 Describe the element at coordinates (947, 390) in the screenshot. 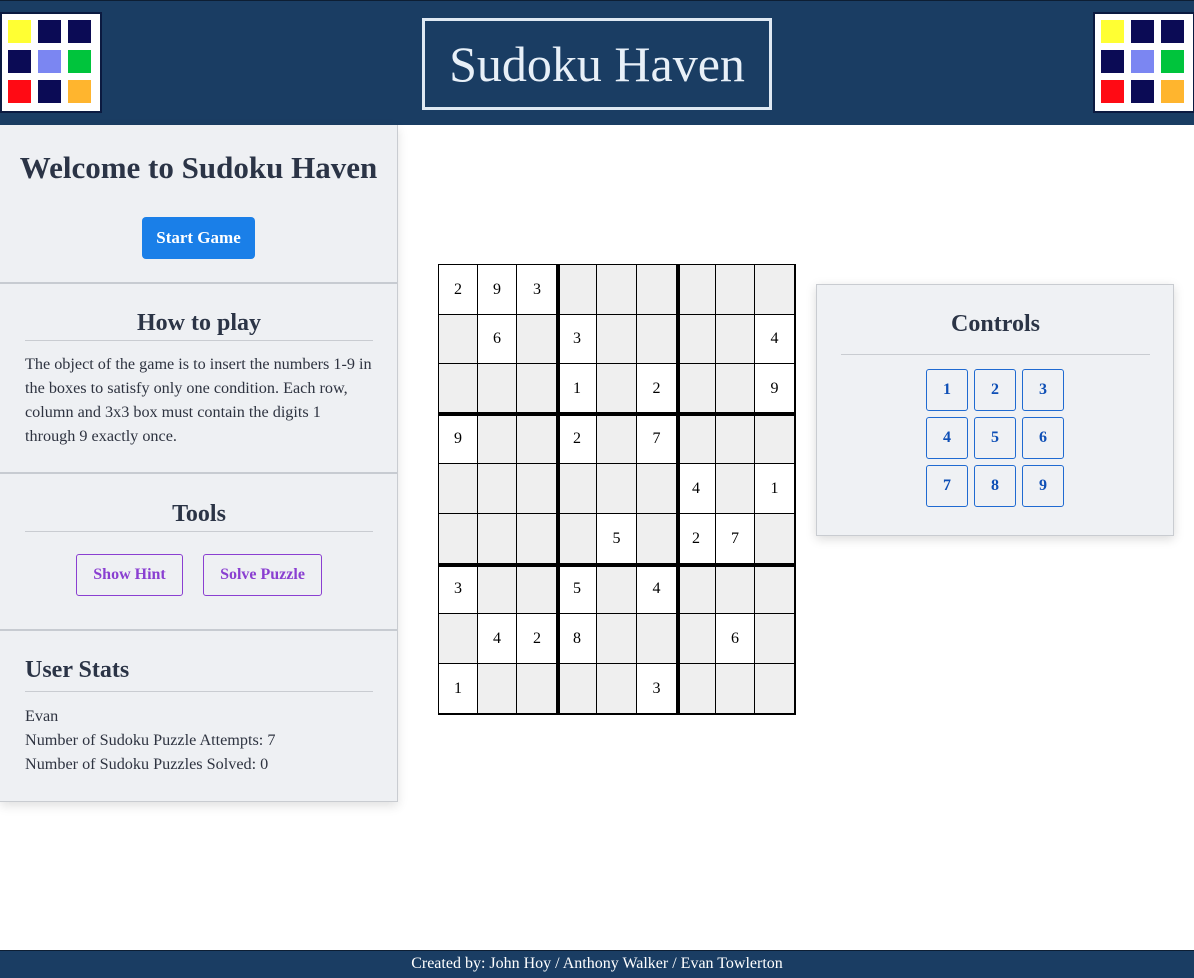

I see `number-button-1: 1` at that location.